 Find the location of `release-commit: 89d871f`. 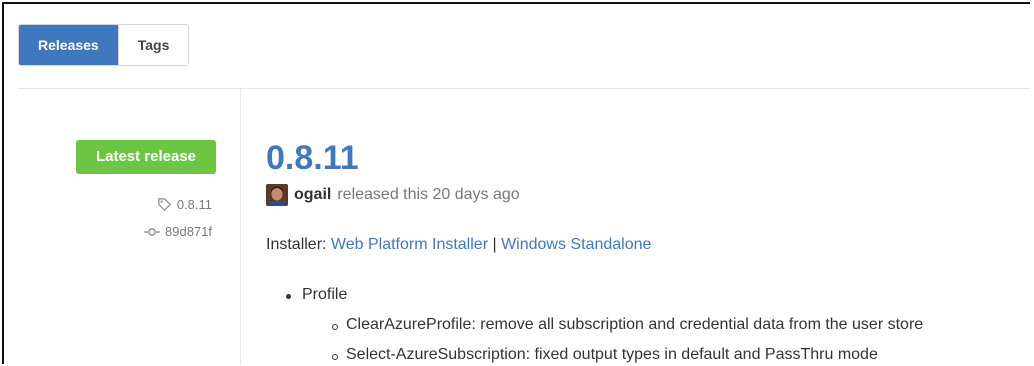

release-commit: 89d871f is located at coordinates (178, 231).